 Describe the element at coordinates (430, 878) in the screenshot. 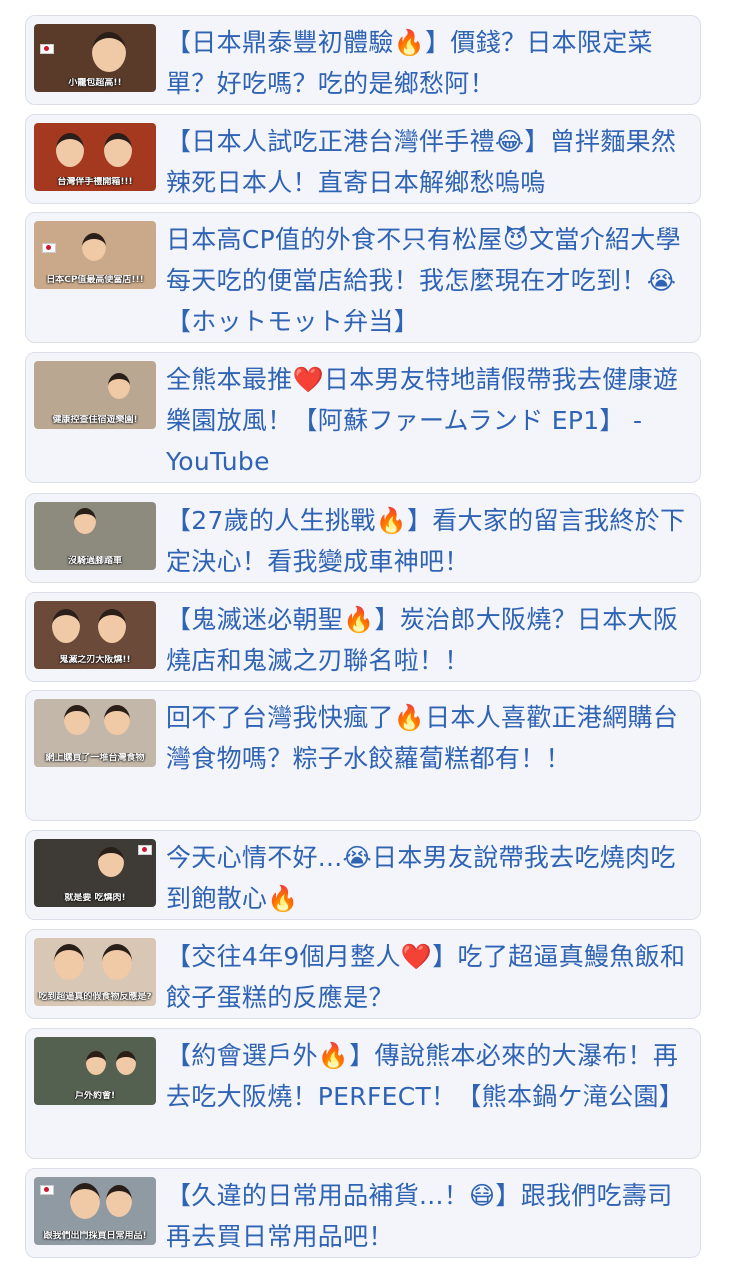

I see `video-title-link: 今天心情不好...😭日本男友說帶我去吃燒肉吃到飽散心🔥` at that location.